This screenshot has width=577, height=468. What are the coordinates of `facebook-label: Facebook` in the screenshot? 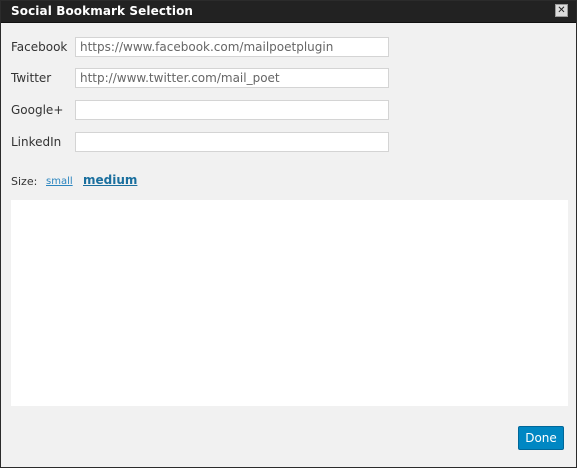 It's located at (39, 47).